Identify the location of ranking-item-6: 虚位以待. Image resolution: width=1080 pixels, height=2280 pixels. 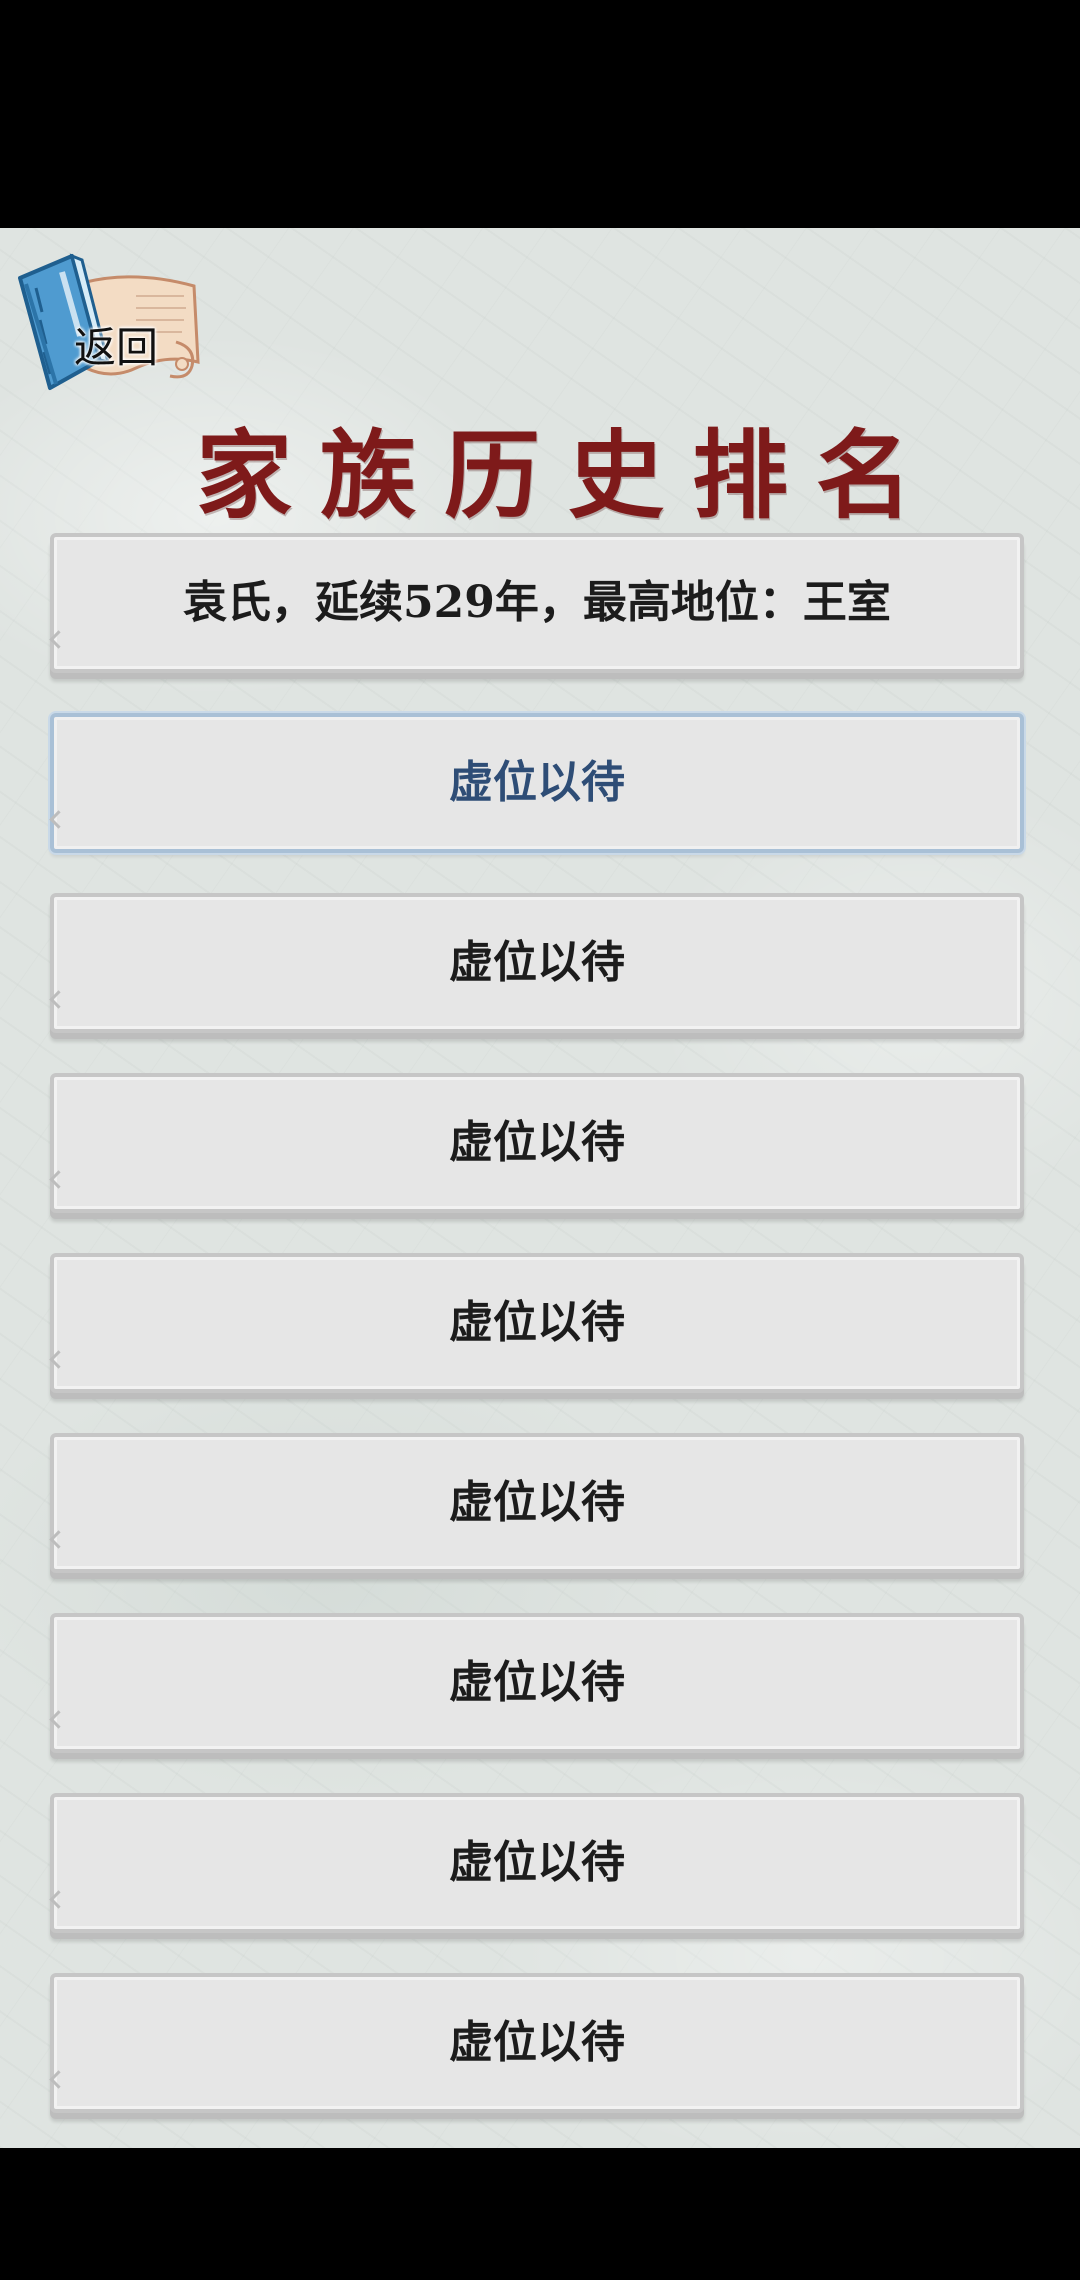
(538, 1507).